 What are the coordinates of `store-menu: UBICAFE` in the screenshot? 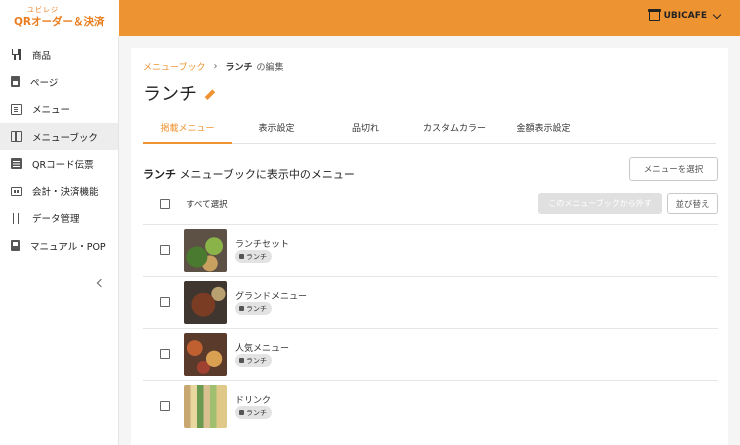 It's located at (684, 15).